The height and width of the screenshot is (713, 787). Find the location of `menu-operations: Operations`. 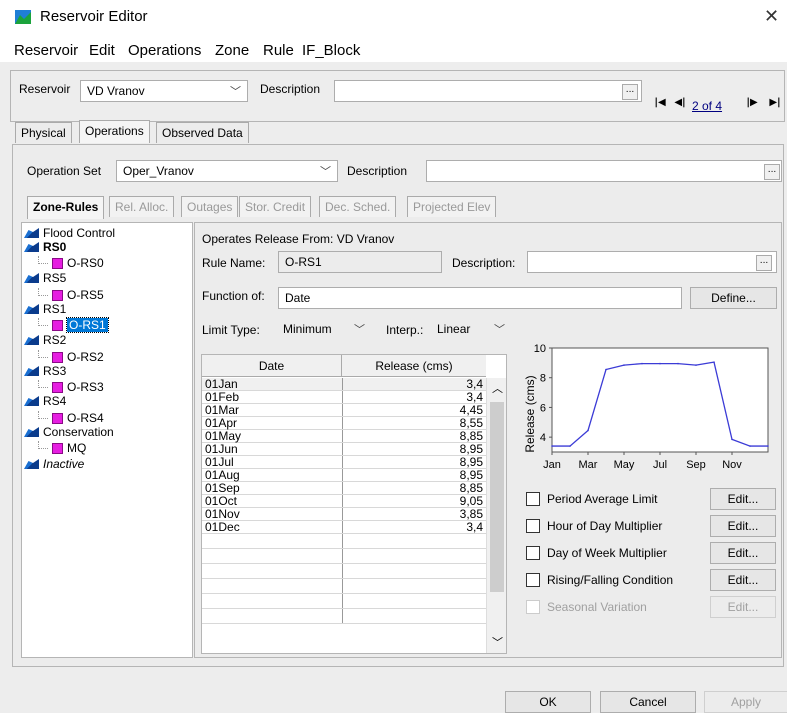

menu-operations: Operations is located at coordinates (164, 50).